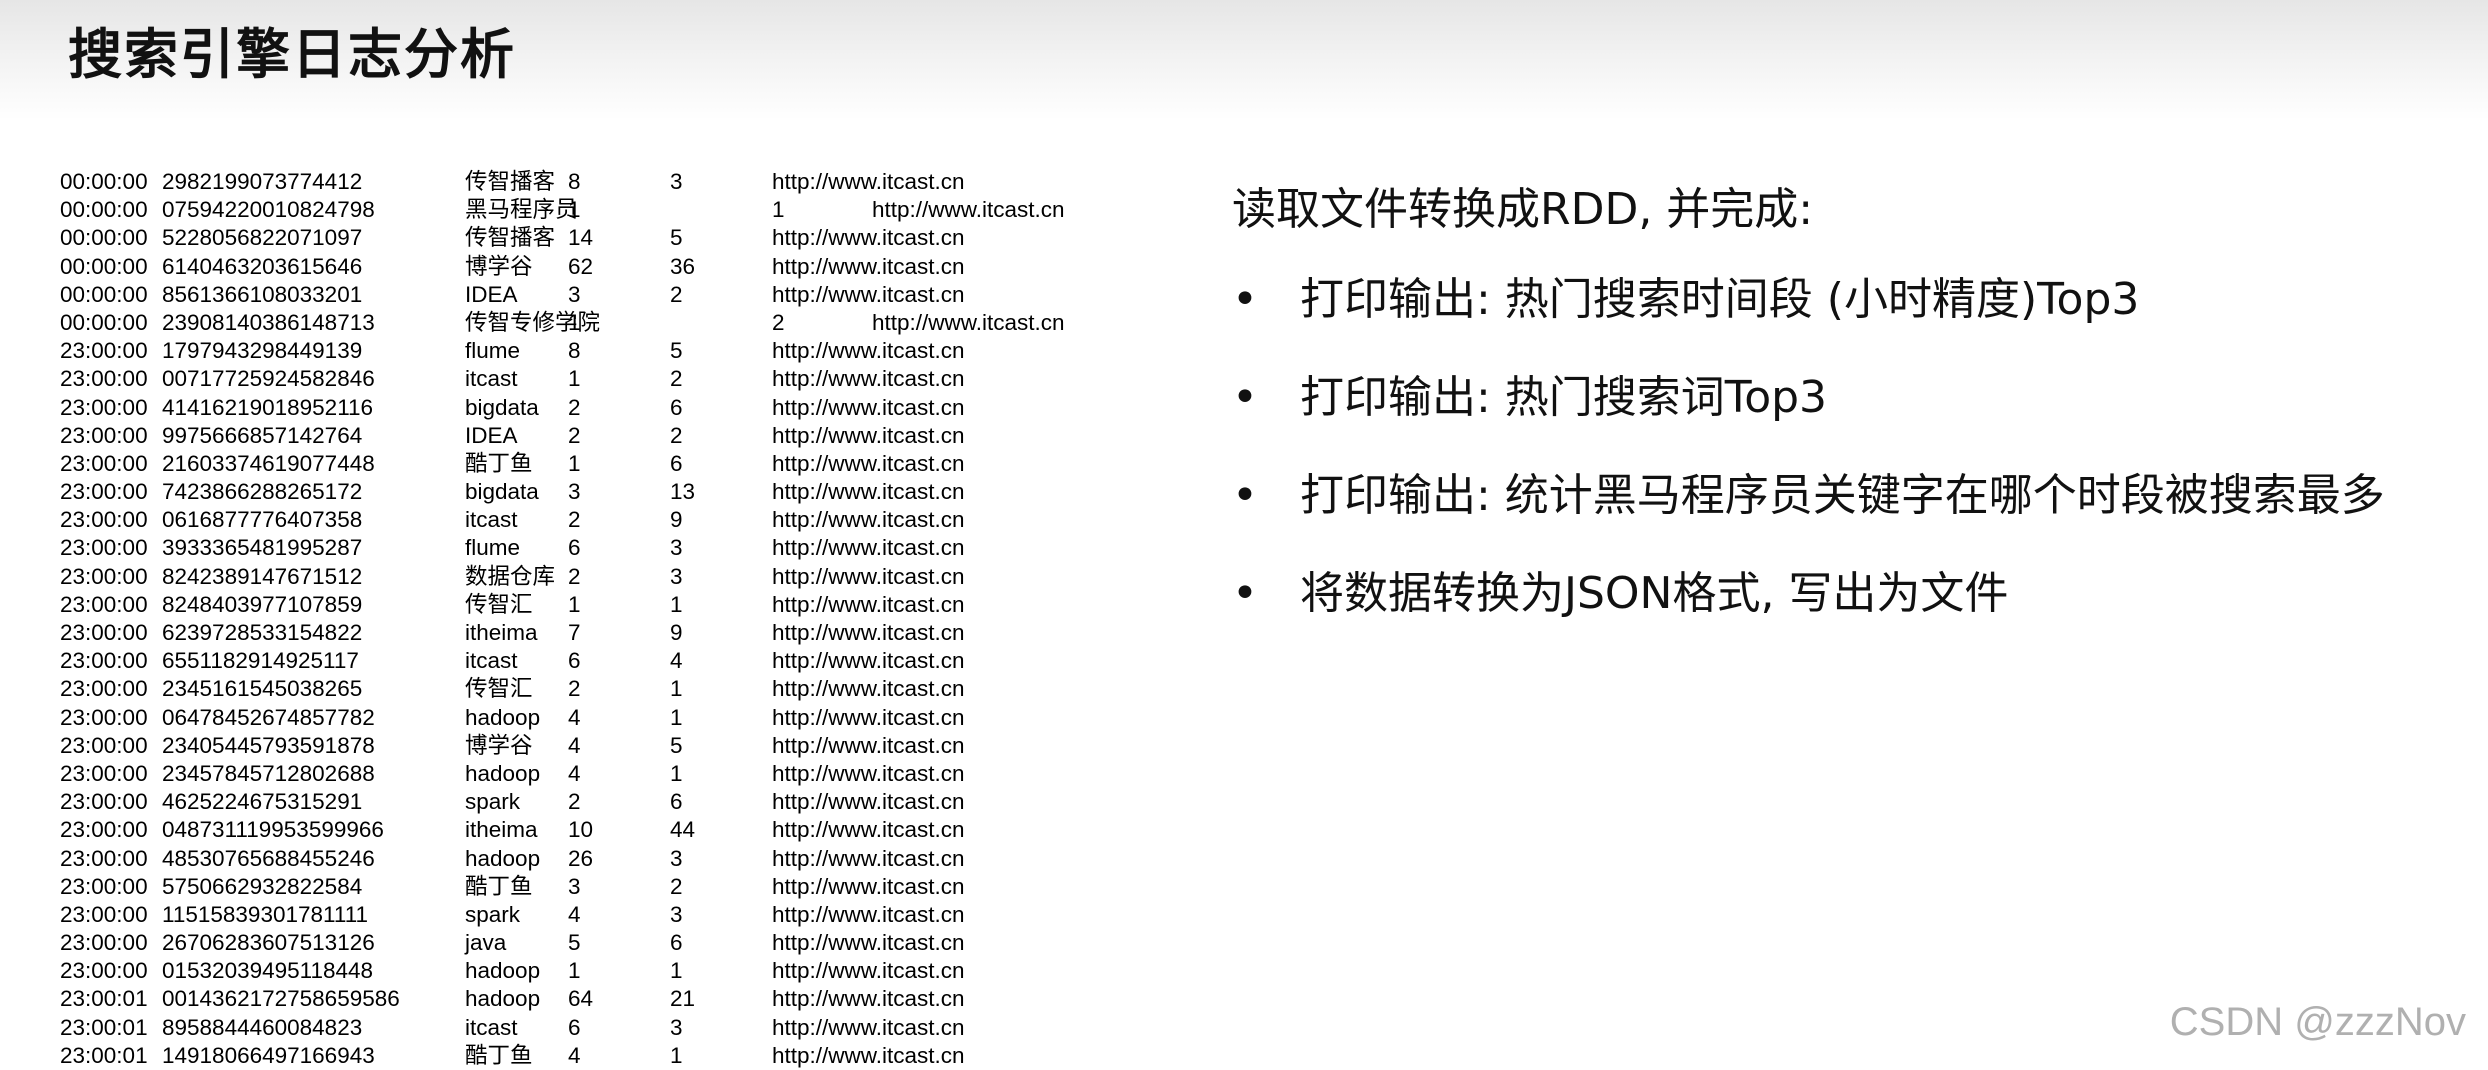 The width and height of the screenshot is (2488, 1070). What do you see at coordinates (676, 351) in the screenshot?
I see `log-click: 5` at bounding box center [676, 351].